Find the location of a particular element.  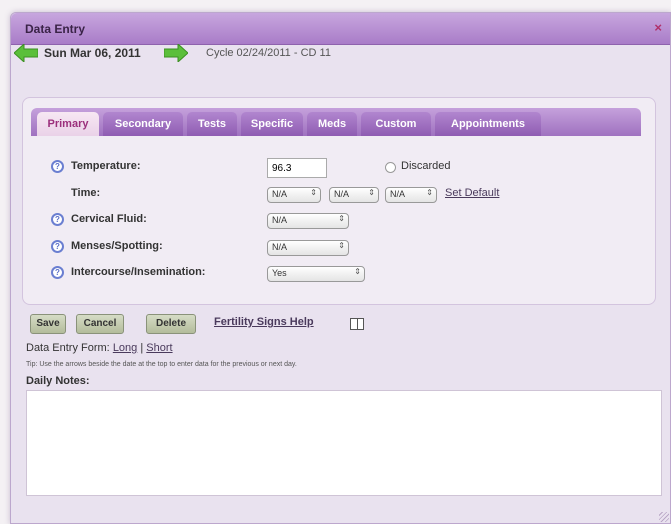

tab-tests: Tests is located at coordinates (212, 124).